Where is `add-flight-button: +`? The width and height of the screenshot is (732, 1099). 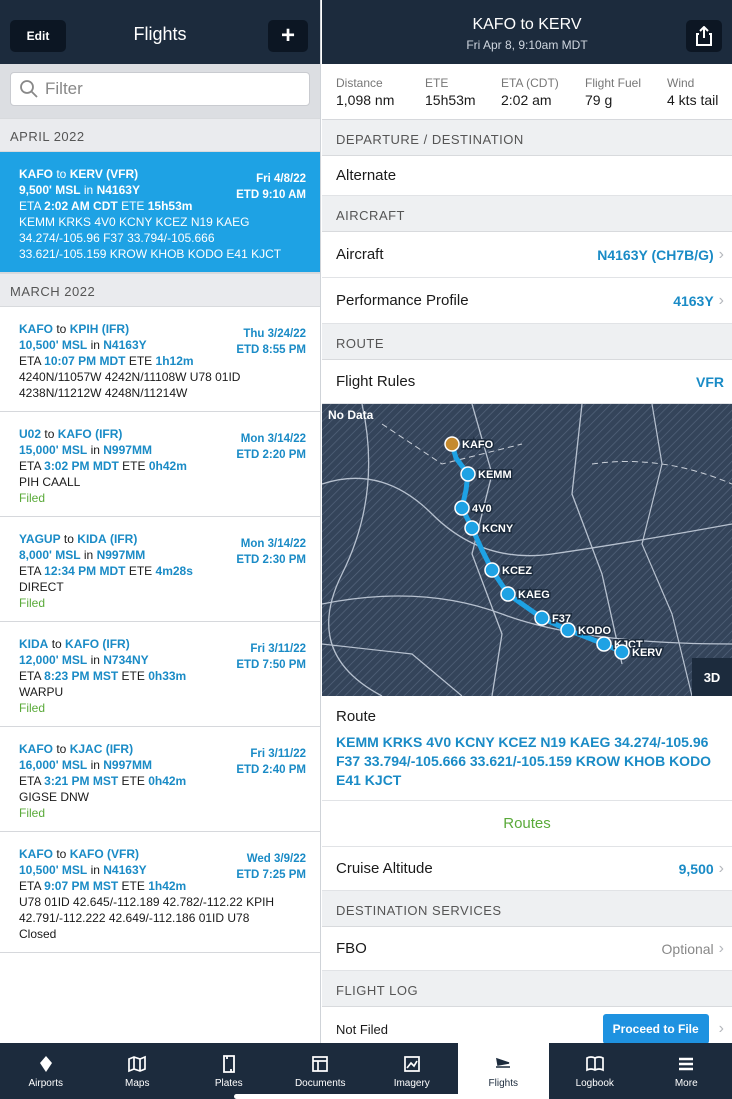 add-flight-button: + is located at coordinates (288, 36).